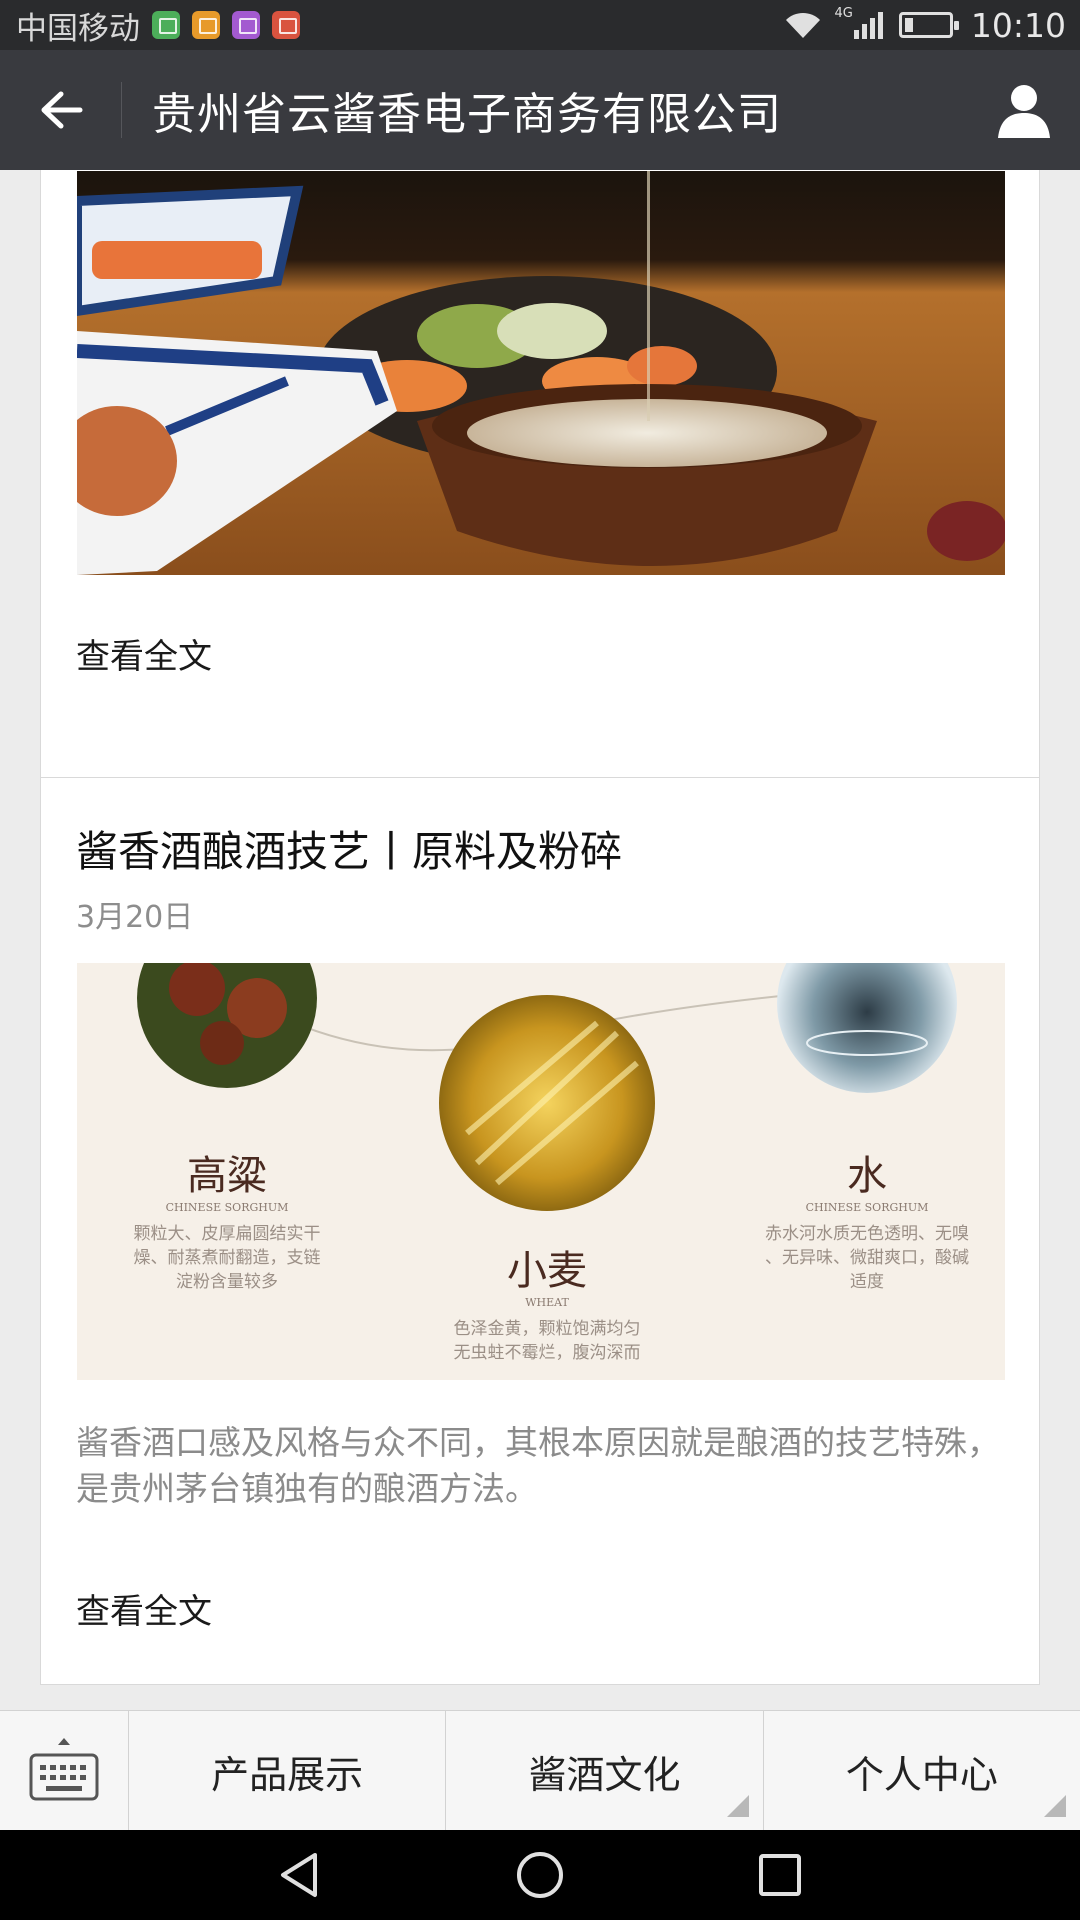 This screenshot has height=1920, width=1080. What do you see at coordinates (547, 1329) in the screenshot?
I see `wheat-description-line: 色泽金黄，颗粒饱满均匀` at bounding box center [547, 1329].